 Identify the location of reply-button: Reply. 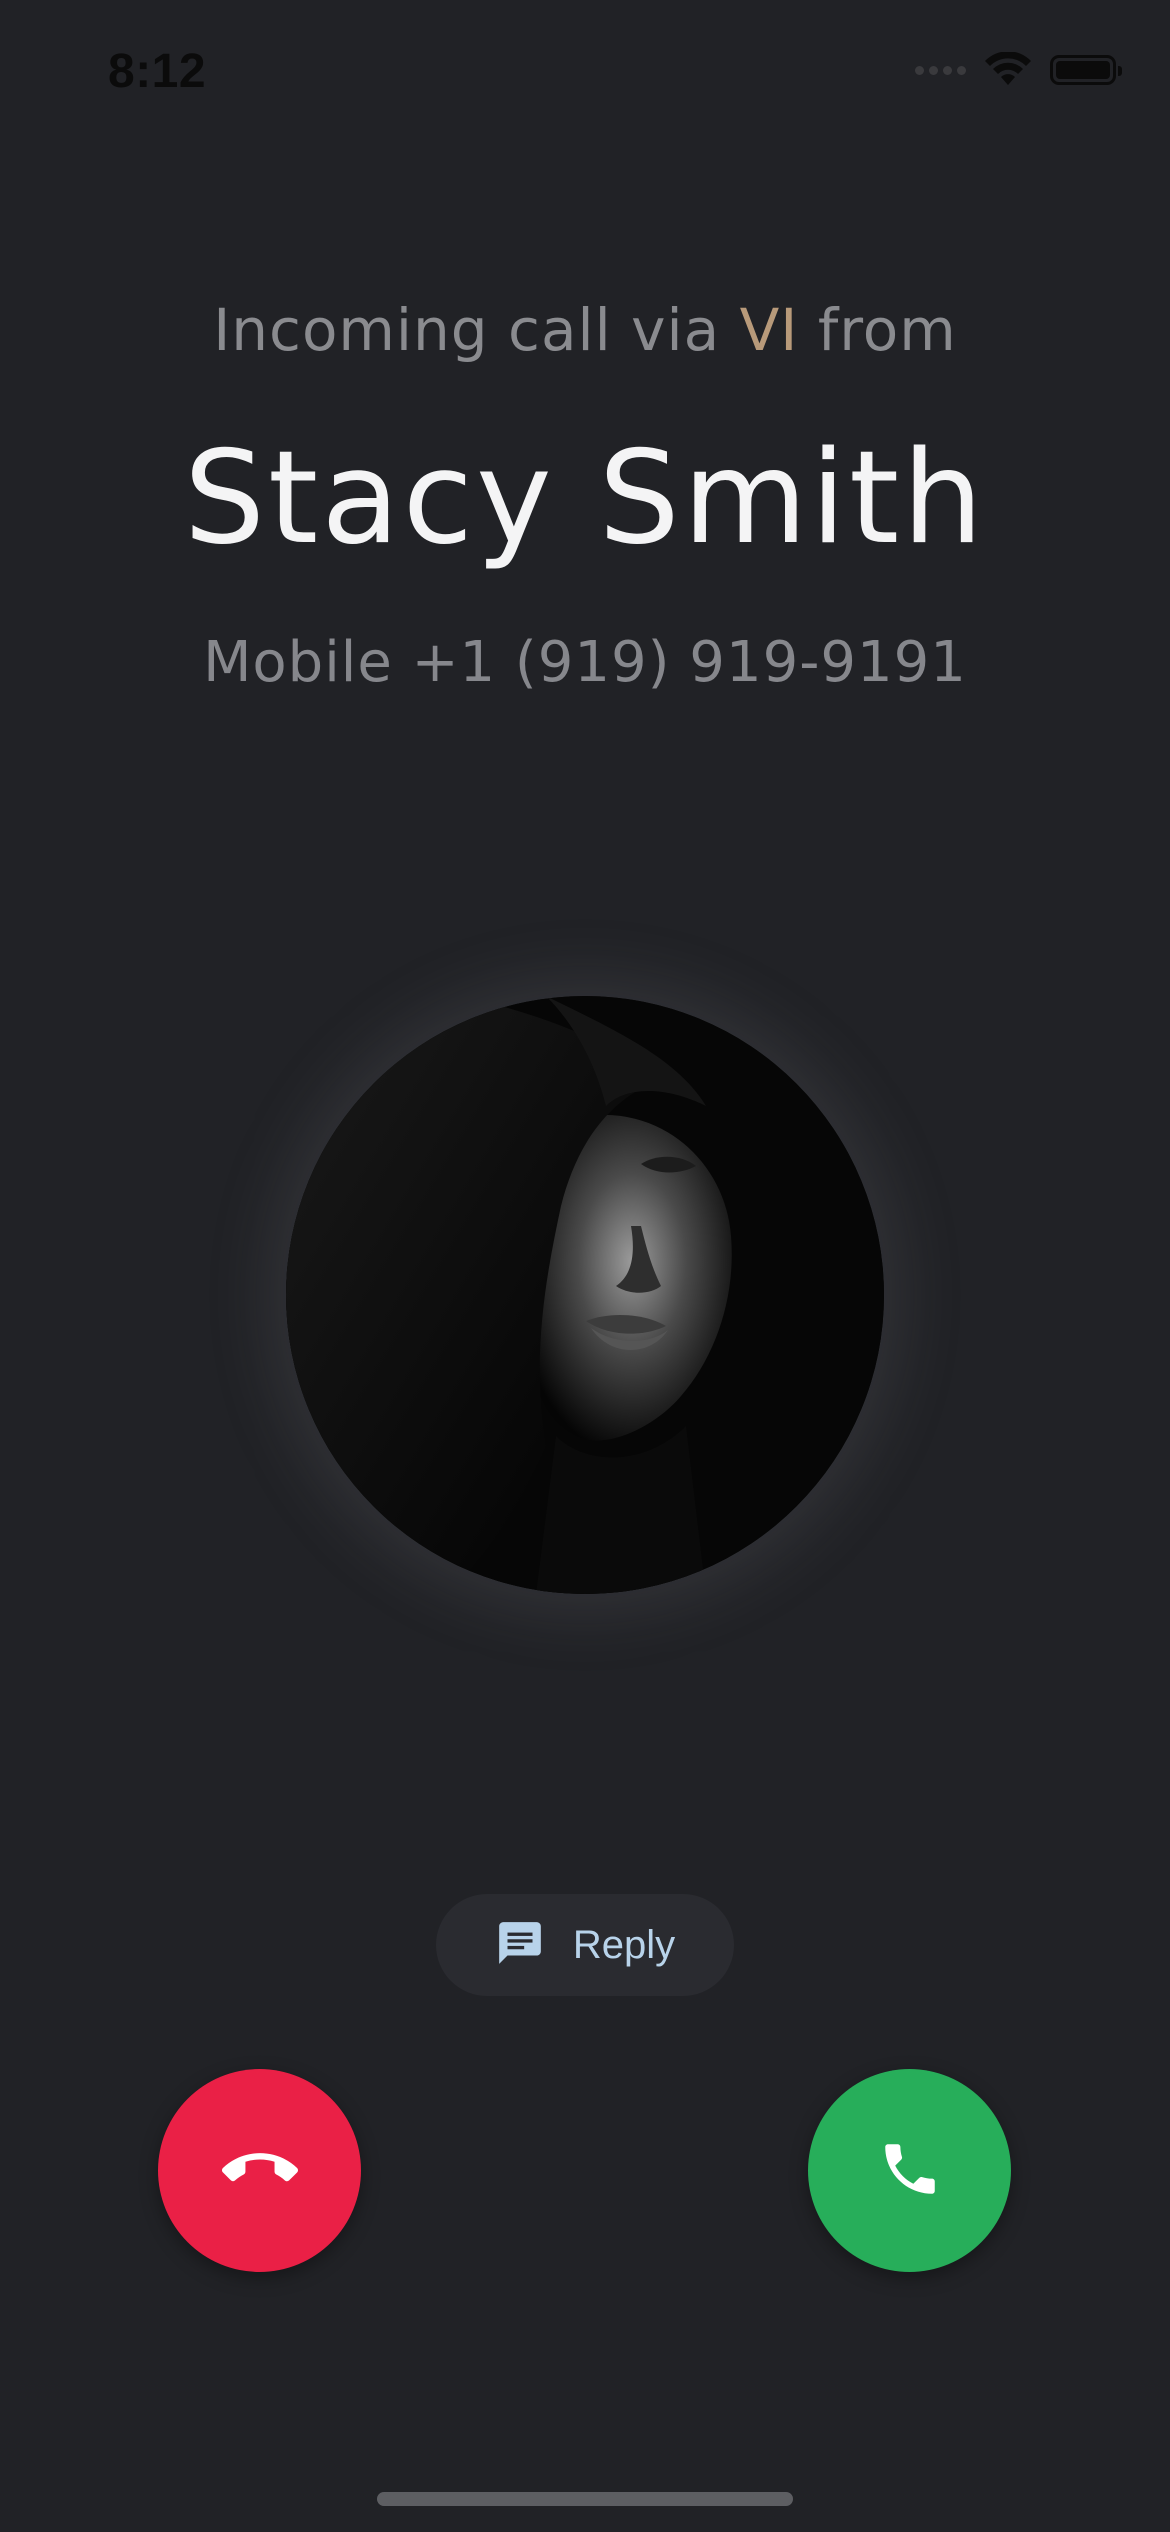
(585, 1945).